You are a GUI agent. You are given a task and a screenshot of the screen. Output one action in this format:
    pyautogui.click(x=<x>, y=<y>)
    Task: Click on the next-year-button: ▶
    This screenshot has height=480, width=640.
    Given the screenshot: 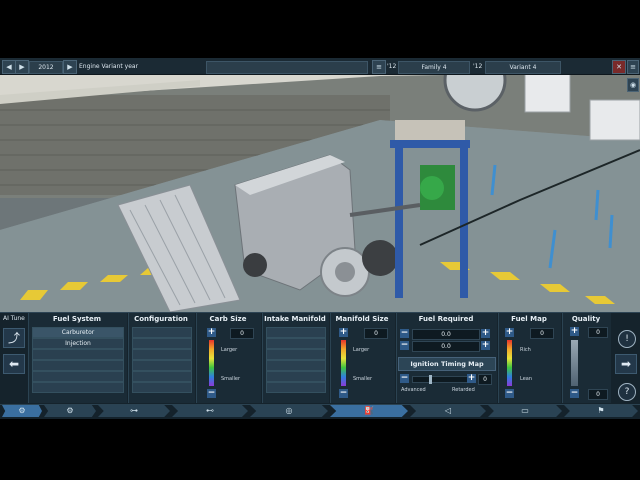 What is the action you would take?
    pyautogui.click(x=22, y=67)
    